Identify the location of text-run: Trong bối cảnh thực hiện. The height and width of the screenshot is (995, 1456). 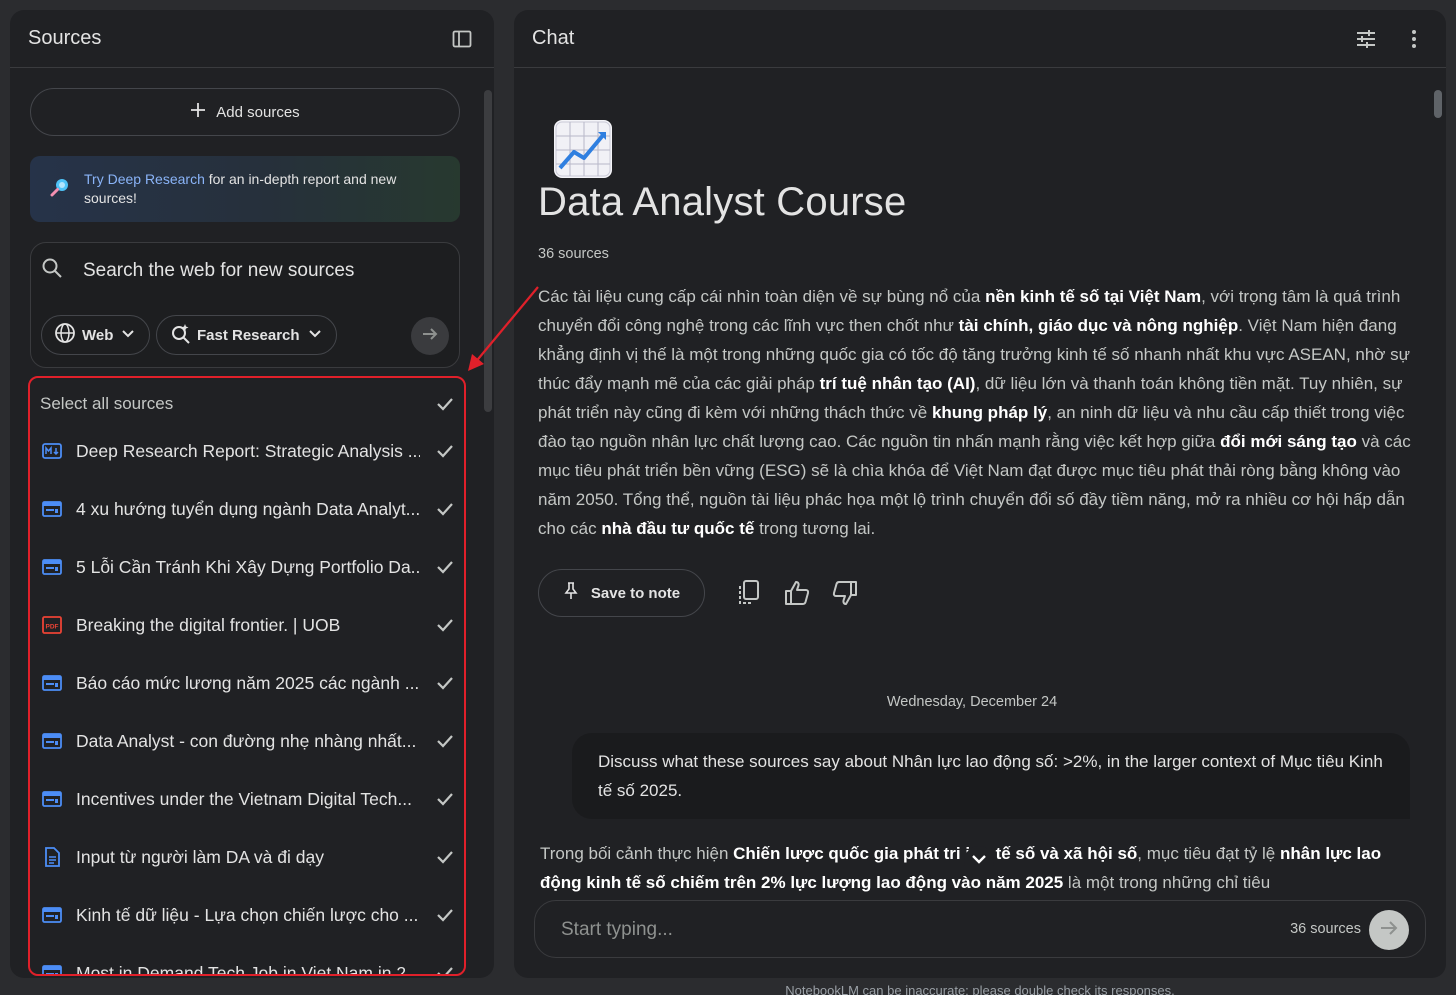
(637, 853).